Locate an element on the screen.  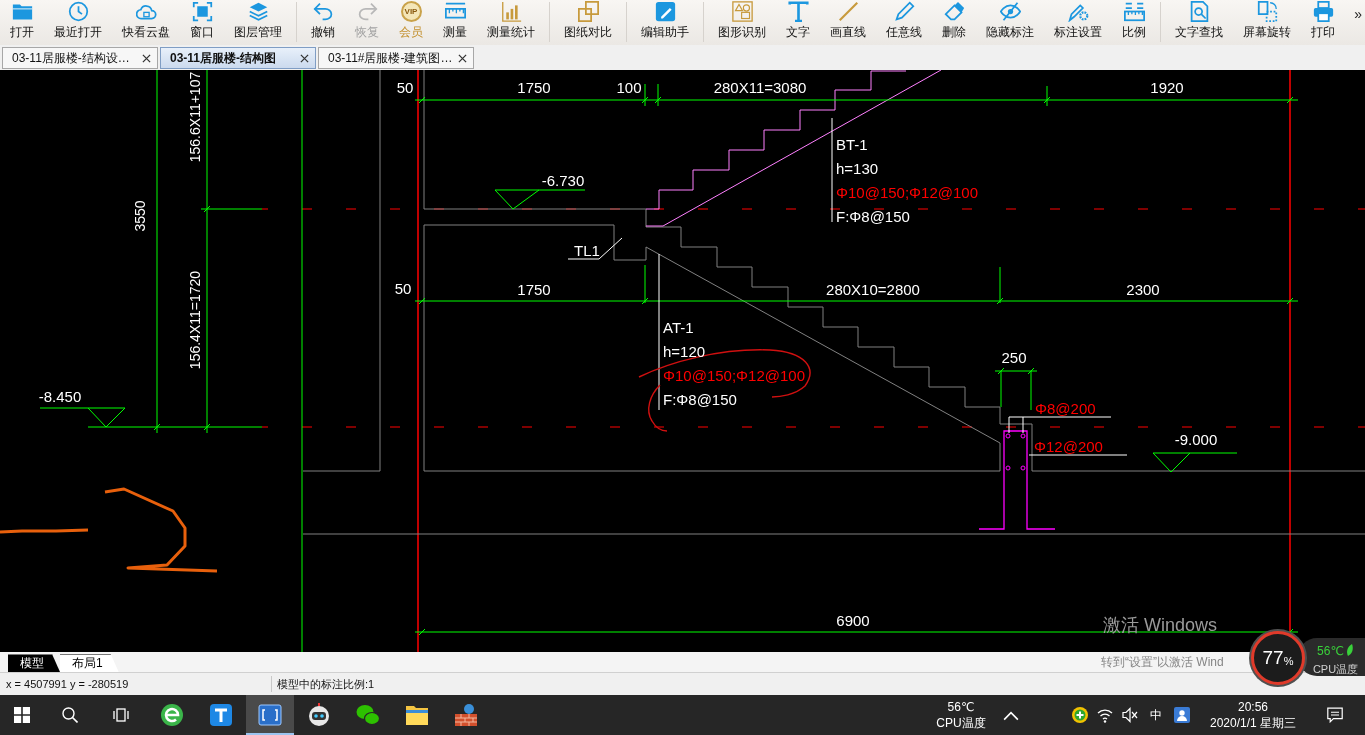
vip-badge: VIP is located at coordinates (411, 11).